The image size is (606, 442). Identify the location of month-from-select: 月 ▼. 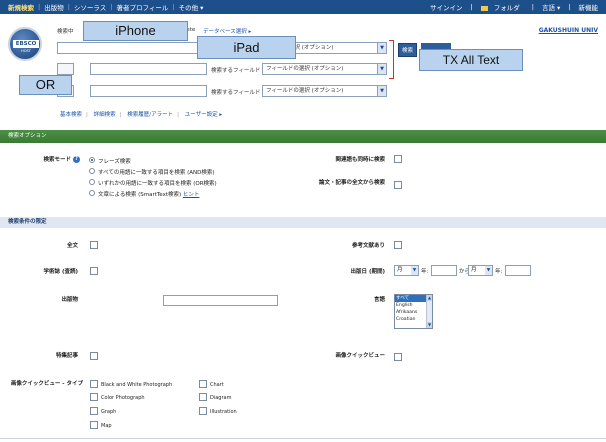
(406, 270).